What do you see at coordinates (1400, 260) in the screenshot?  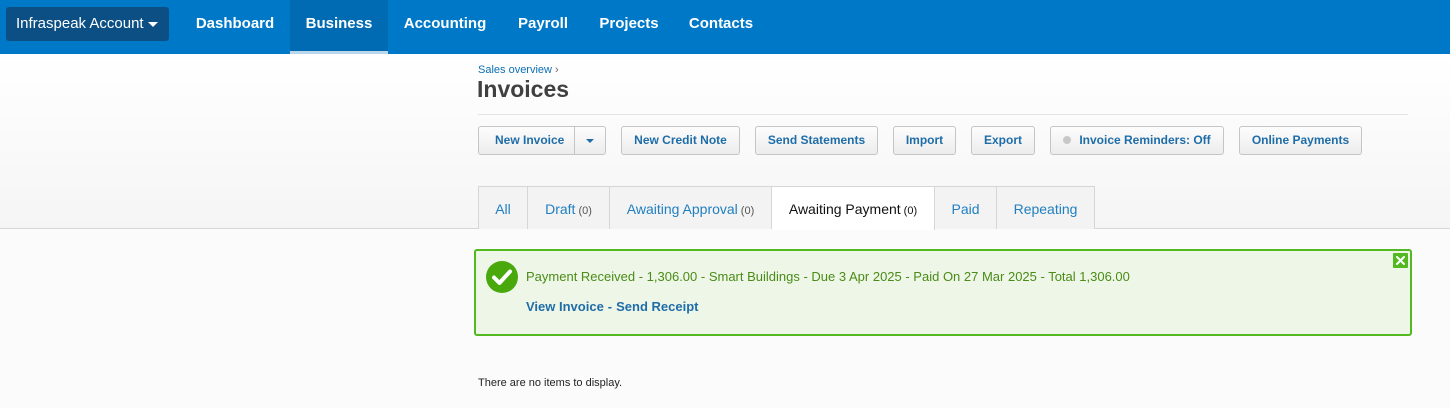 I see `close-icon` at bounding box center [1400, 260].